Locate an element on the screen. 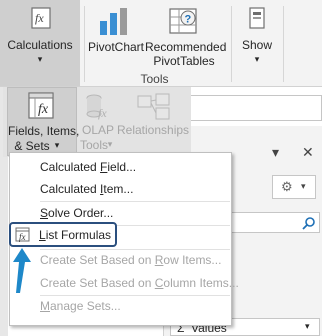 This screenshot has width=322, height=336. tools-group-label: Tools is located at coordinates (154, 79).